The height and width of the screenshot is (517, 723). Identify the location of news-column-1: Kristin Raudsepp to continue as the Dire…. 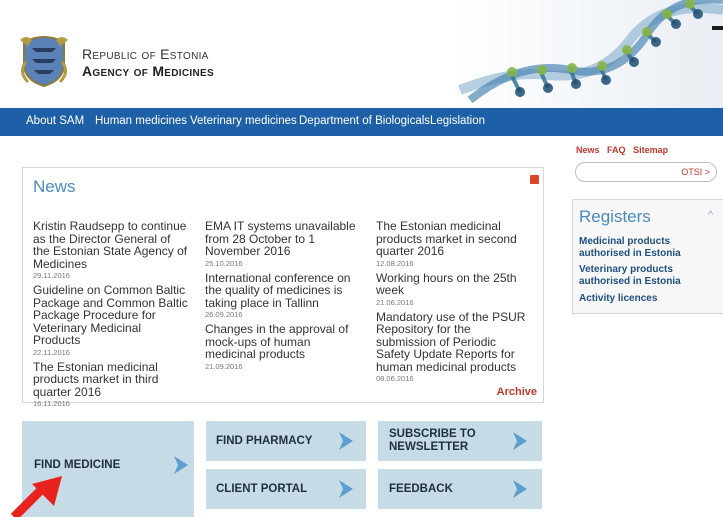
(111, 316).